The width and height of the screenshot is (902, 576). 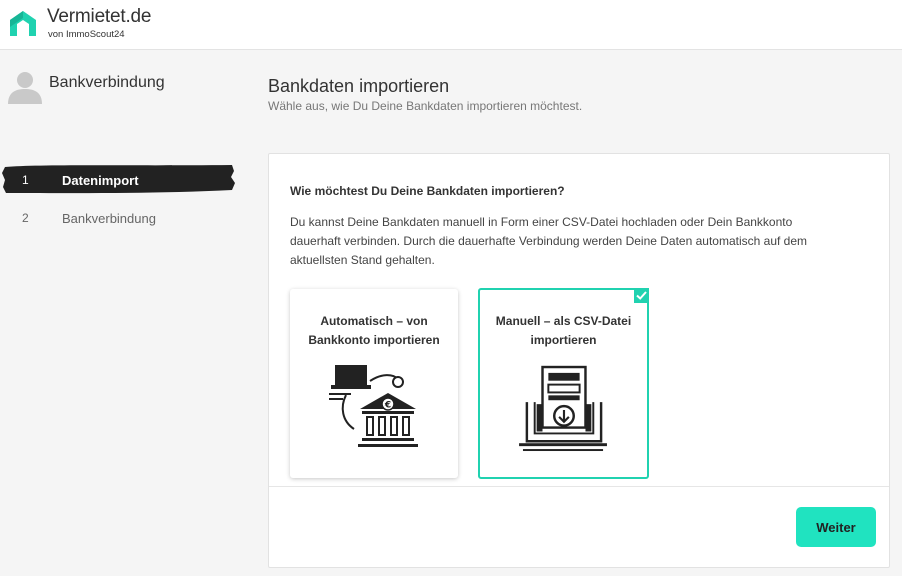 I want to click on next-button: Weiter, so click(x=836, y=527).